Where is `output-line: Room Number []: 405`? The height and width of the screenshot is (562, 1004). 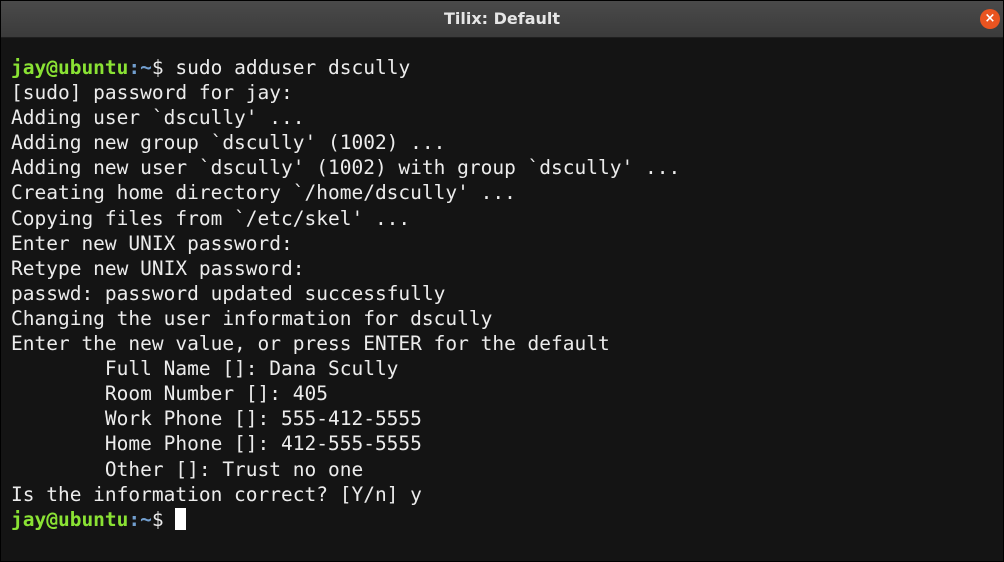 output-line: Room Number []: 405 is located at coordinates (169, 394).